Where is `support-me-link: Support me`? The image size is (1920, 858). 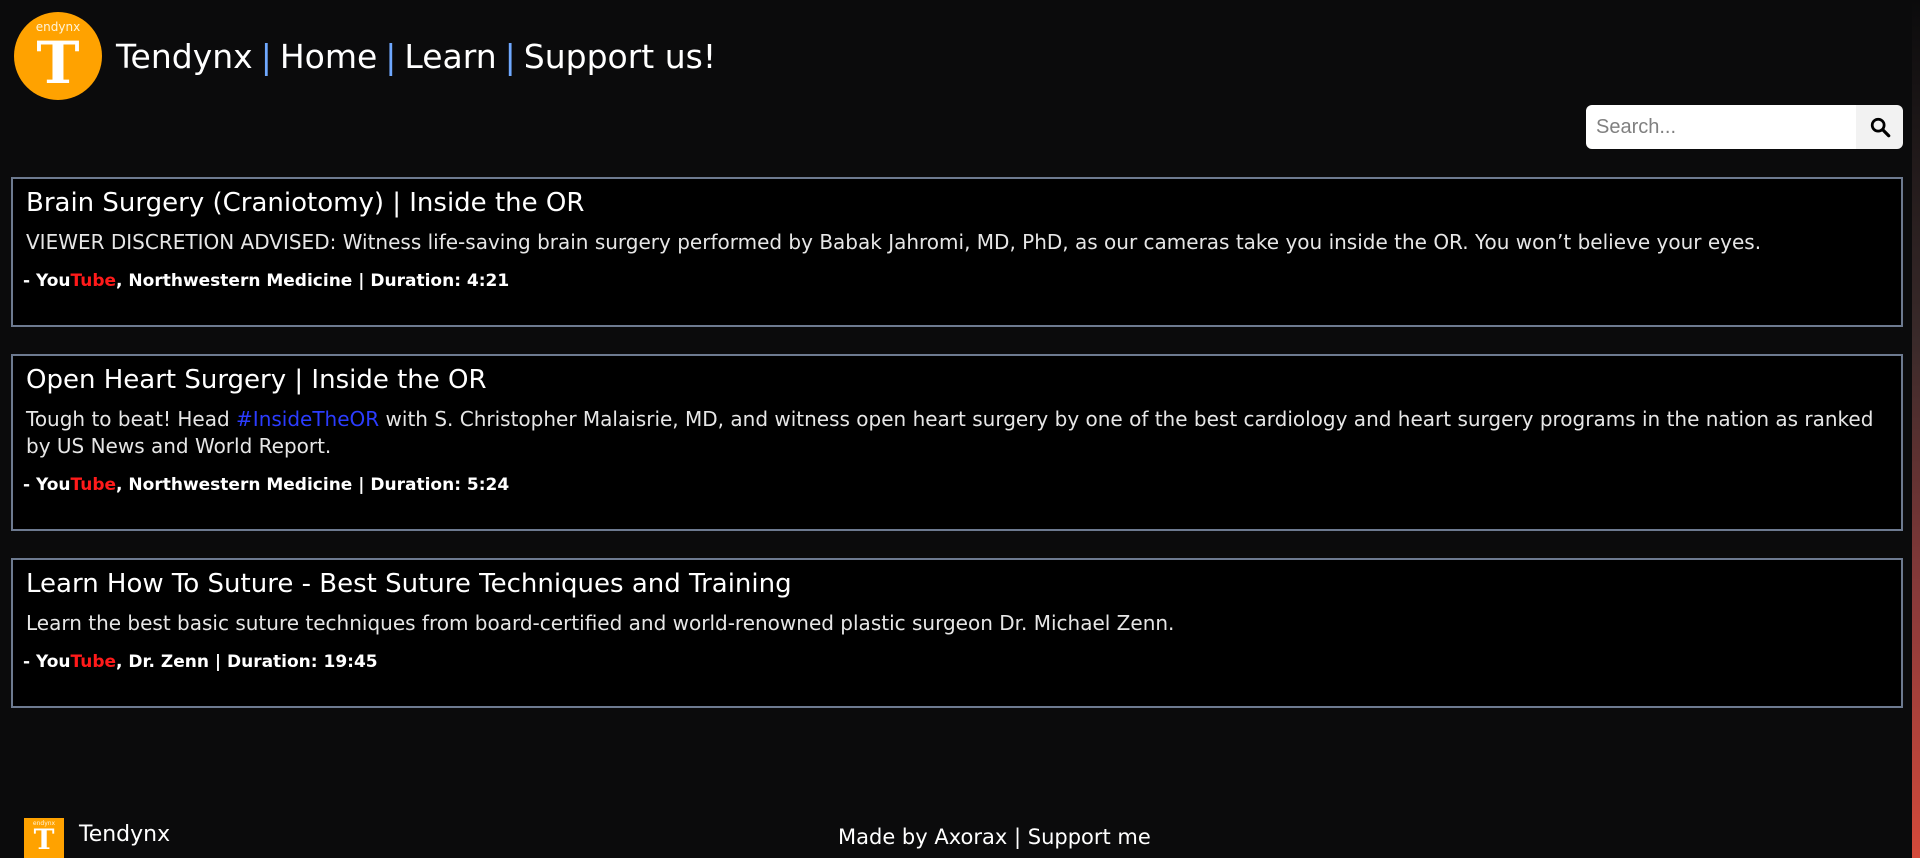
support-me-link: Support me is located at coordinates (1089, 837).